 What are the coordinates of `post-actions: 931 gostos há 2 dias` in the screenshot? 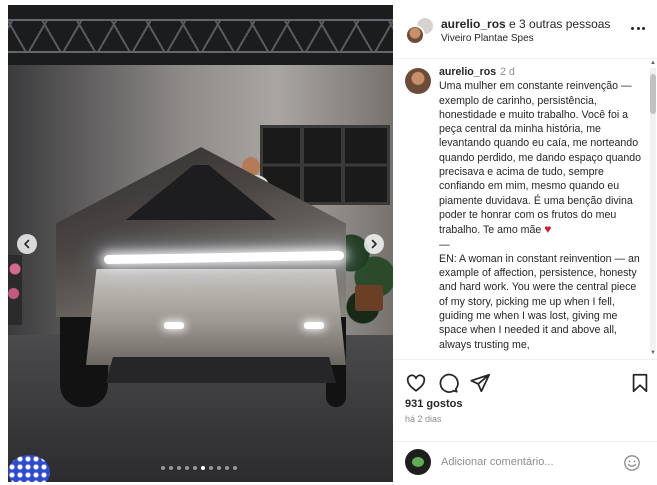 It's located at (525, 404).